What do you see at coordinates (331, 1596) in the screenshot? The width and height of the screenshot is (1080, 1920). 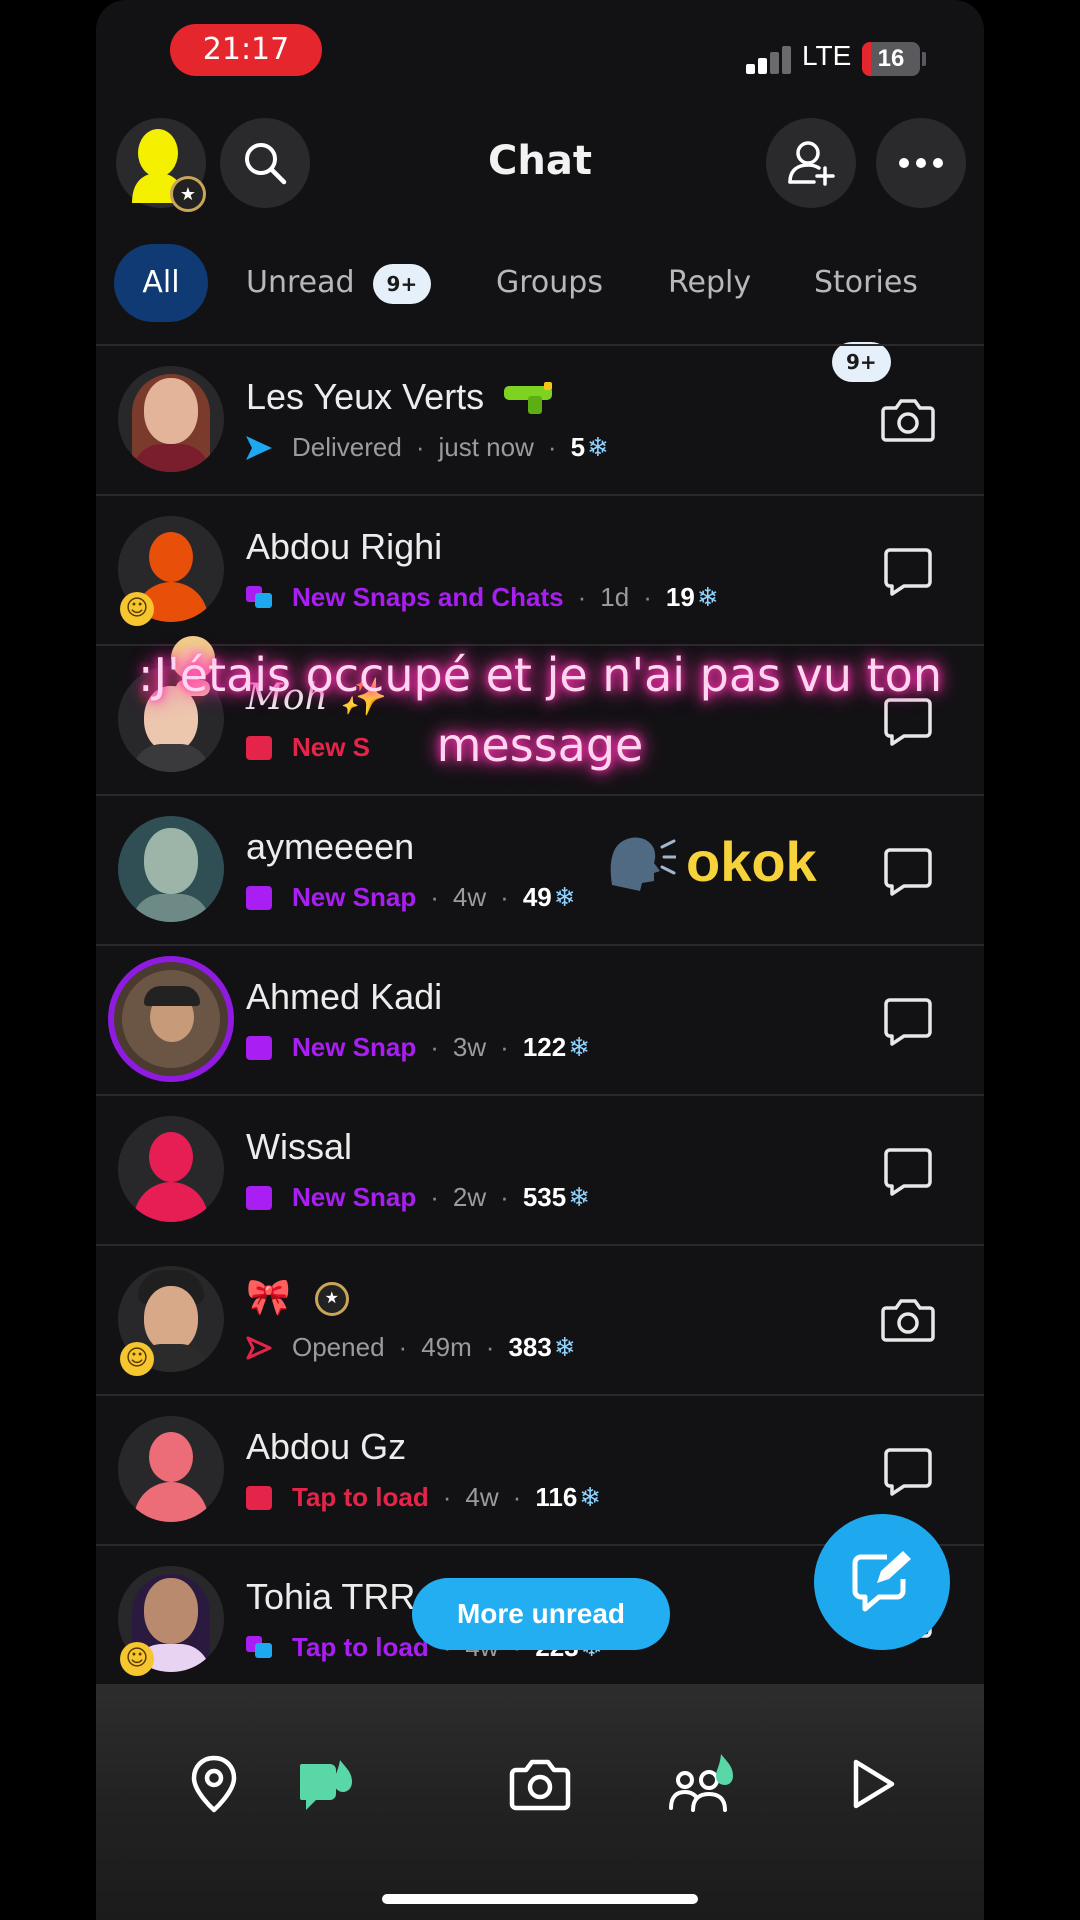 I see `chat-name: Tohia TRR` at bounding box center [331, 1596].